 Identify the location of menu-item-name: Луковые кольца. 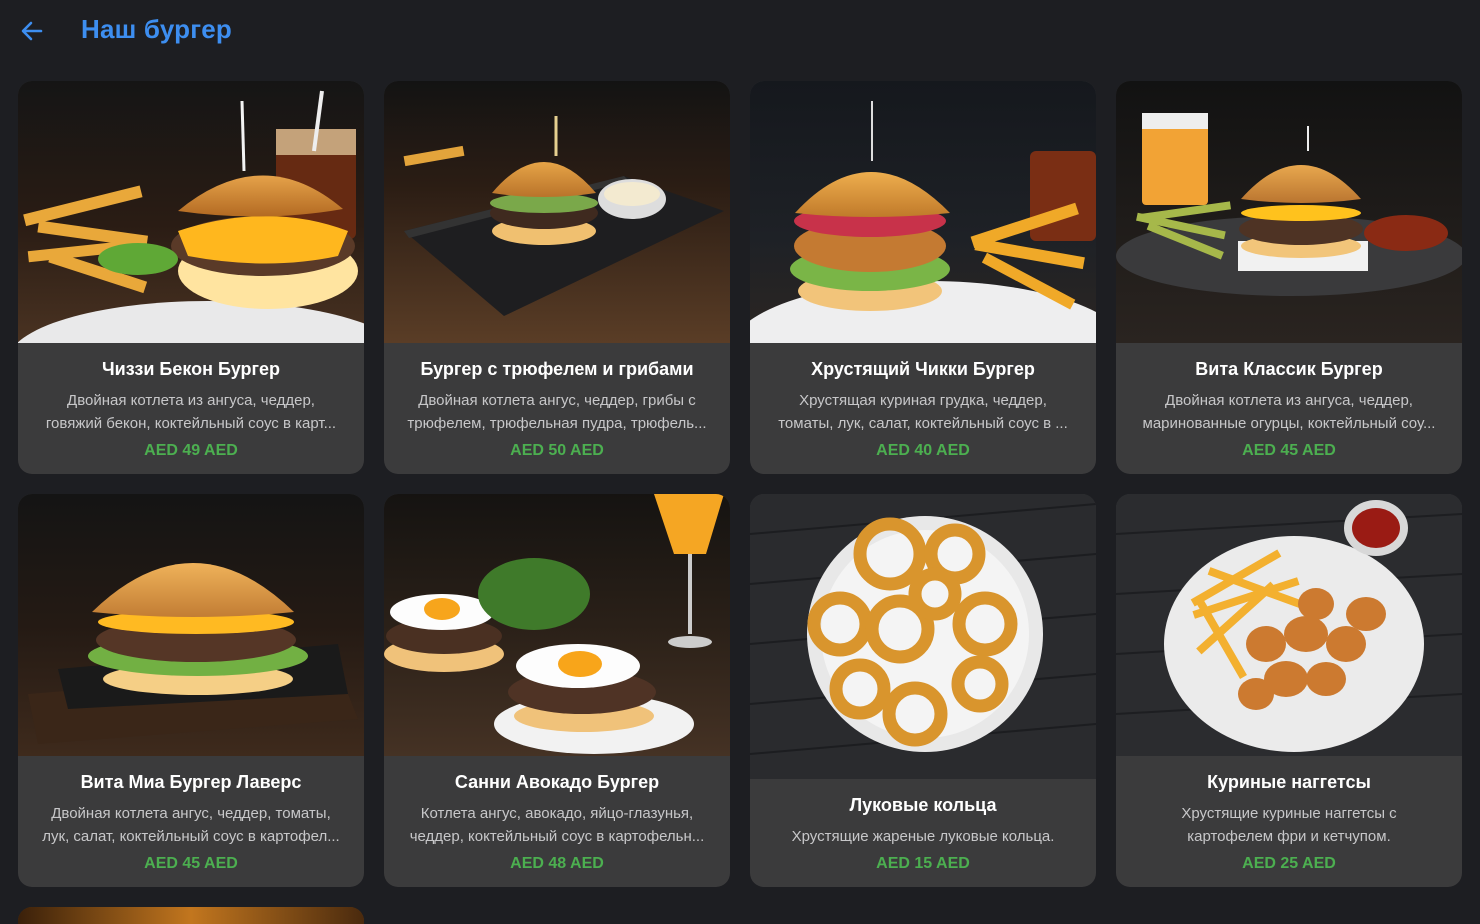
(923, 805).